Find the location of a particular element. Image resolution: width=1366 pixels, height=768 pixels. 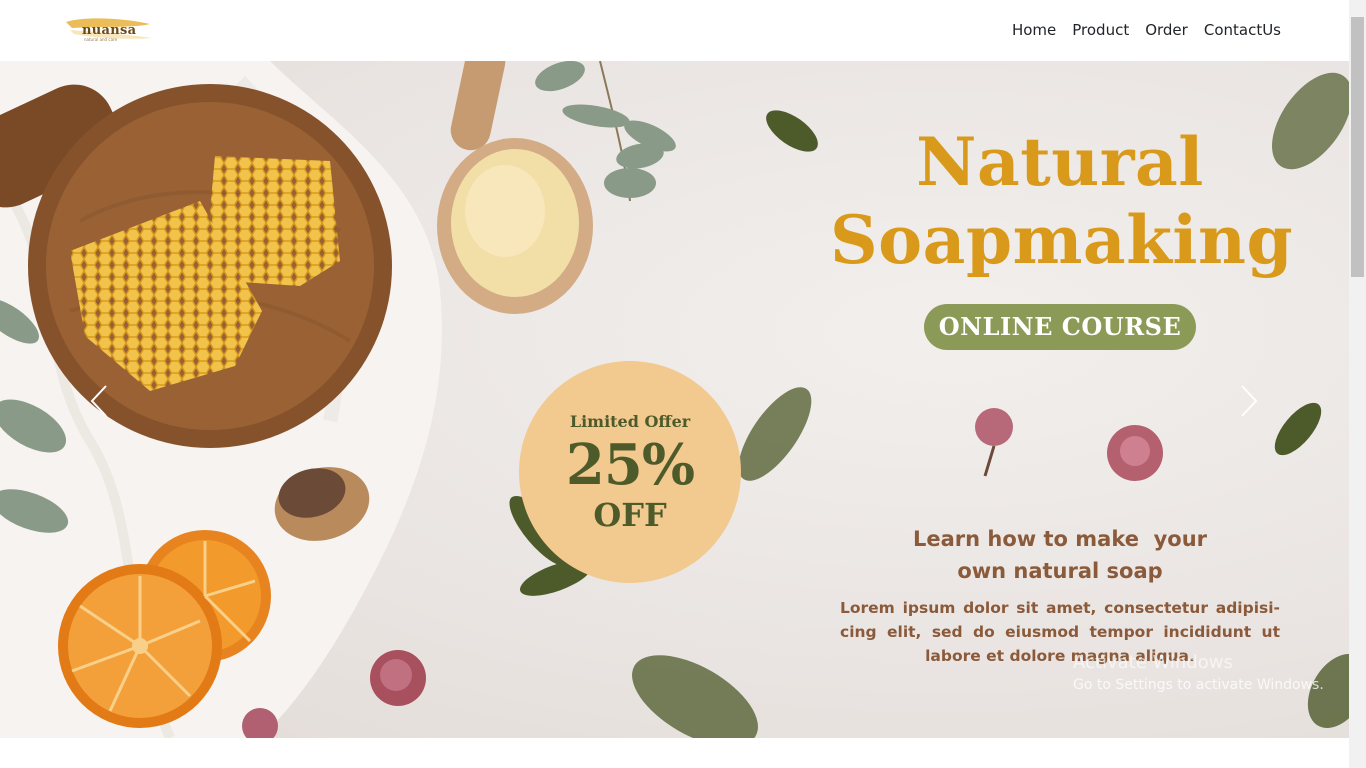

chevron-right-icon is located at coordinates (1249, 401).